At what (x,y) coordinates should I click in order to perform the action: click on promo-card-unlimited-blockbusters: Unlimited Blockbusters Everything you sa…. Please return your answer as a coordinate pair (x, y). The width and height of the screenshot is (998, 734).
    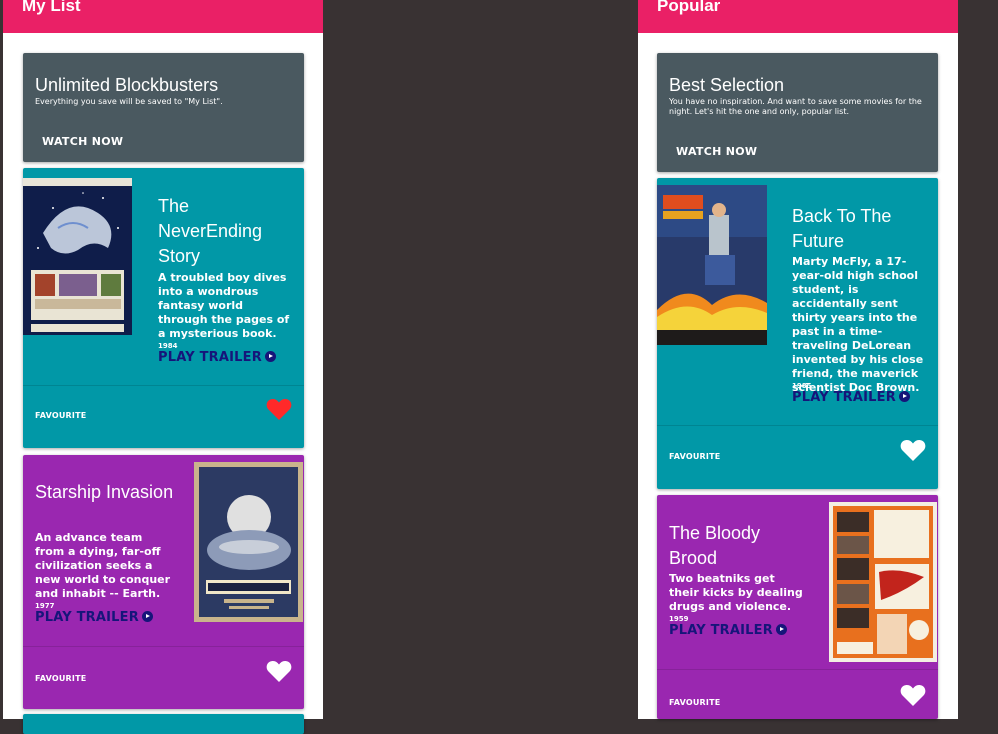
    Looking at the image, I should click on (163, 107).